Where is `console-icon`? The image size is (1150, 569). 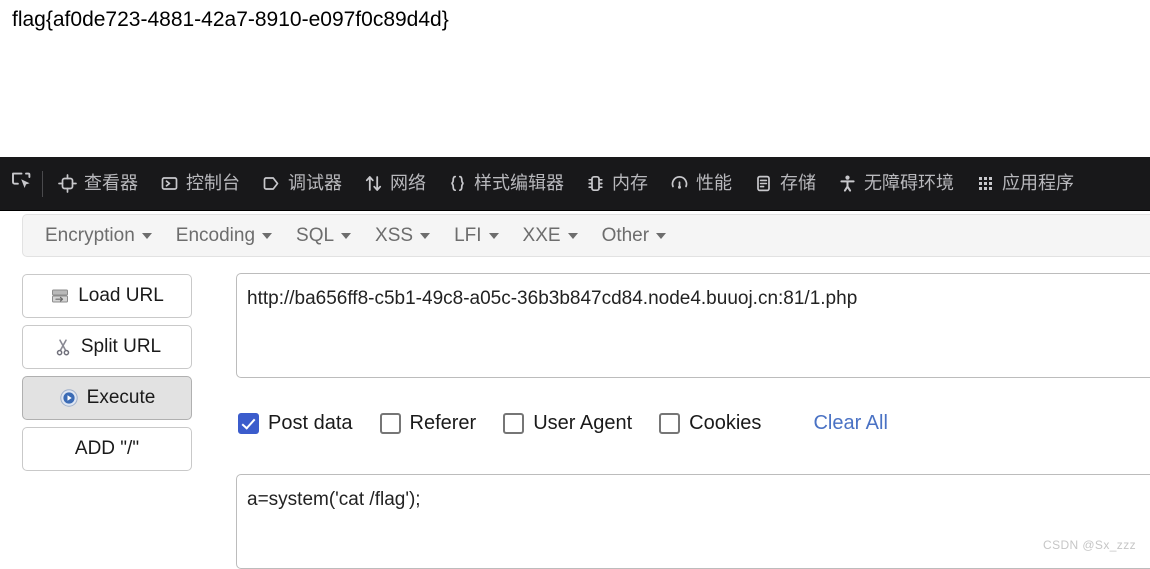 console-icon is located at coordinates (169, 183).